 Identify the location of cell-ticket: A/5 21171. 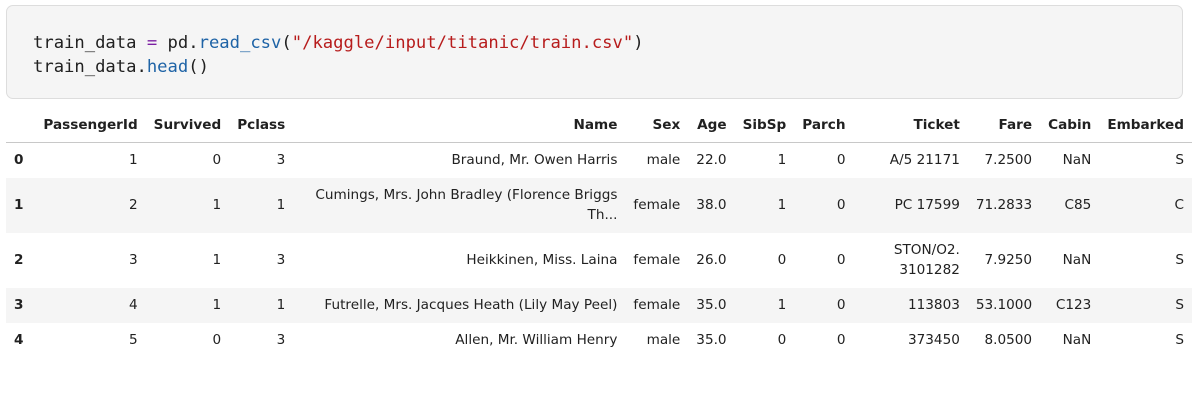
(924, 160).